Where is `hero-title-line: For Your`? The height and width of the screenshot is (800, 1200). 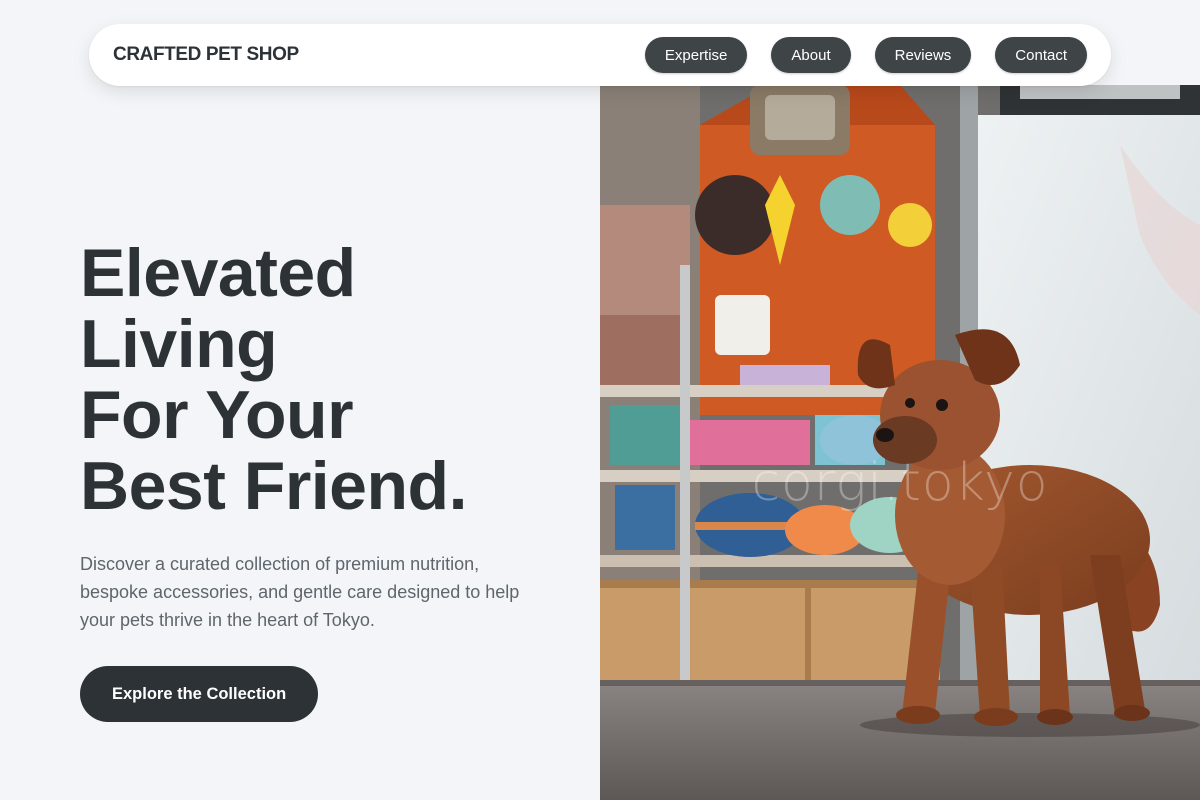
hero-title-line: For Your is located at coordinates (217, 415).